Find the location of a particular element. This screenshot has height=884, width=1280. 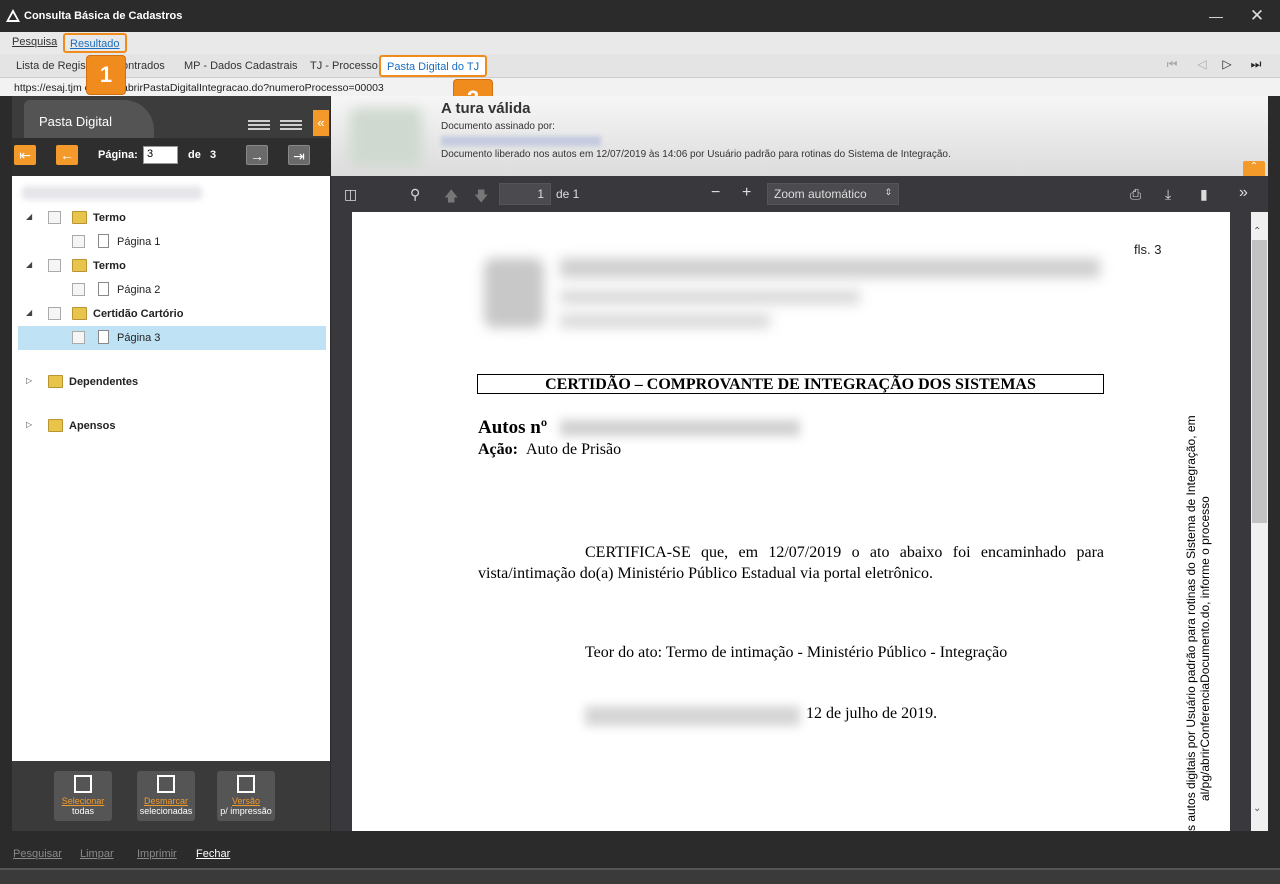

signature-seal-icon is located at coordinates (386, 137).